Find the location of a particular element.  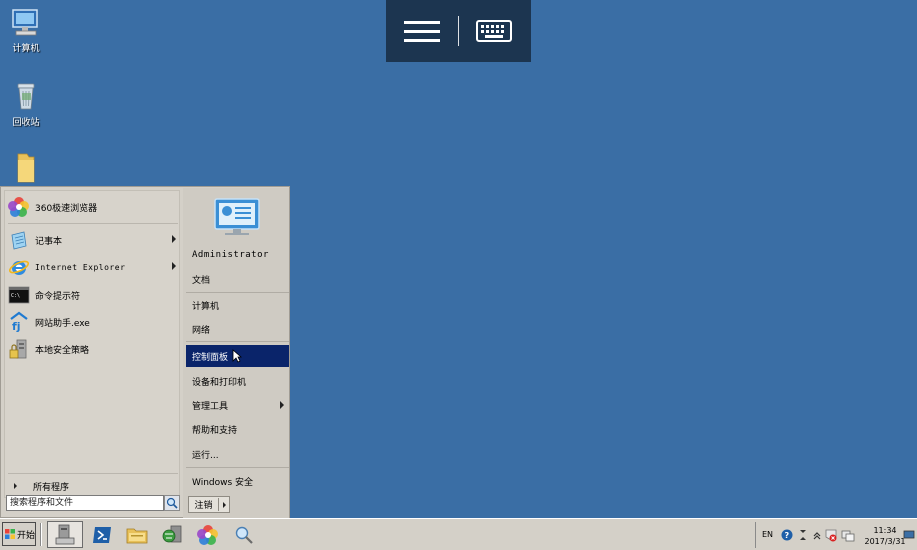

desktop-icon-label: 计算机 is located at coordinates (26, 49).